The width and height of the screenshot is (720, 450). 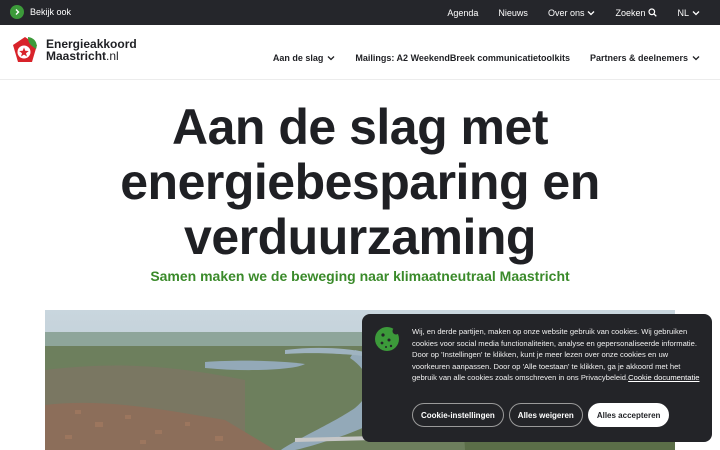 What do you see at coordinates (462, 13) in the screenshot?
I see `agenda-link: Agenda` at bounding box center [462, 13].